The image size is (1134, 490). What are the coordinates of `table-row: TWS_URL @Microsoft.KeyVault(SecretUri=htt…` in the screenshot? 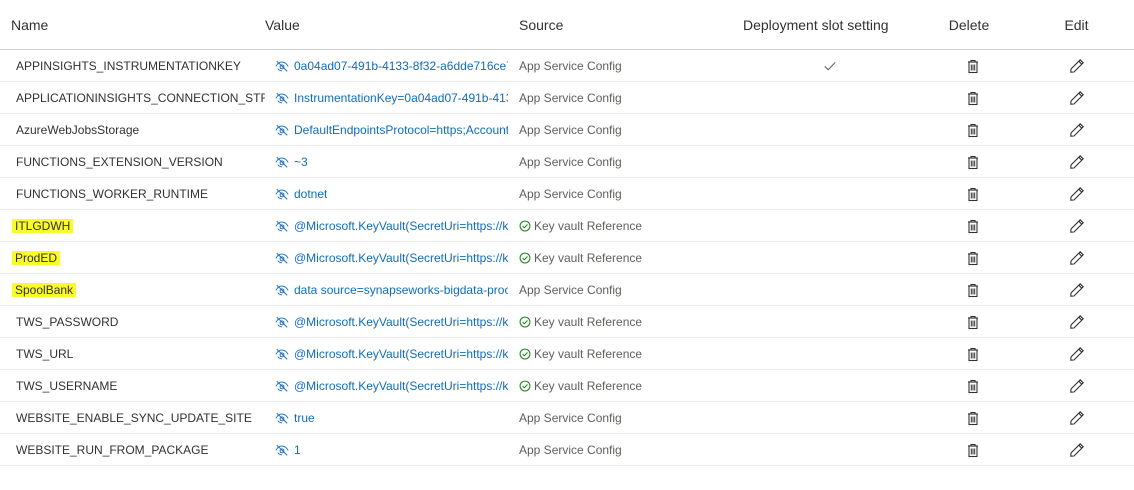 It's located at (567, 354).